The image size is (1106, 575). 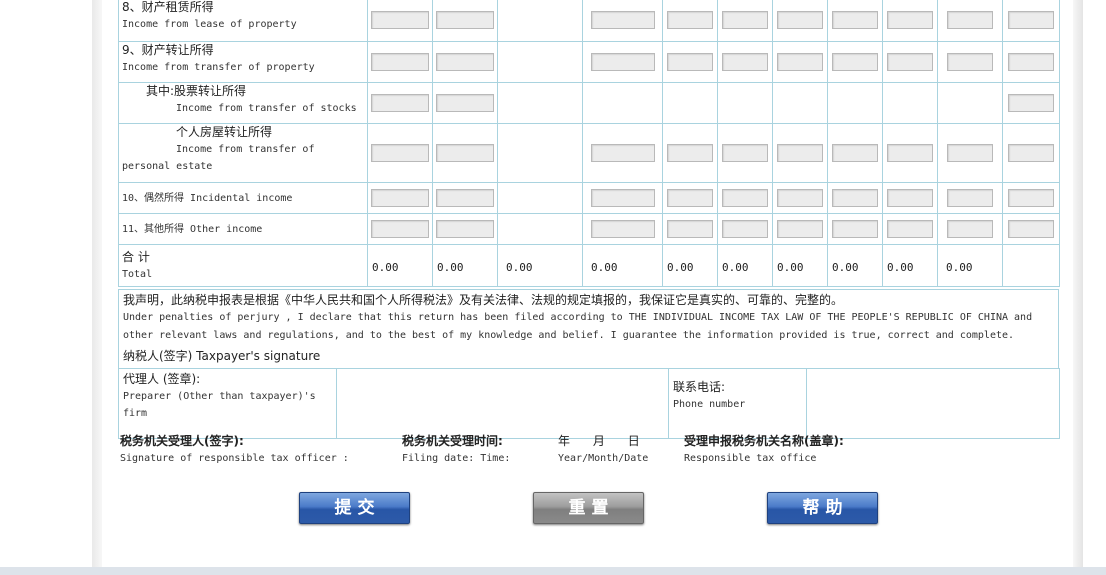 I want to click on row-label-zh: 8、财产租赁所得, so click(x=168, y=7).